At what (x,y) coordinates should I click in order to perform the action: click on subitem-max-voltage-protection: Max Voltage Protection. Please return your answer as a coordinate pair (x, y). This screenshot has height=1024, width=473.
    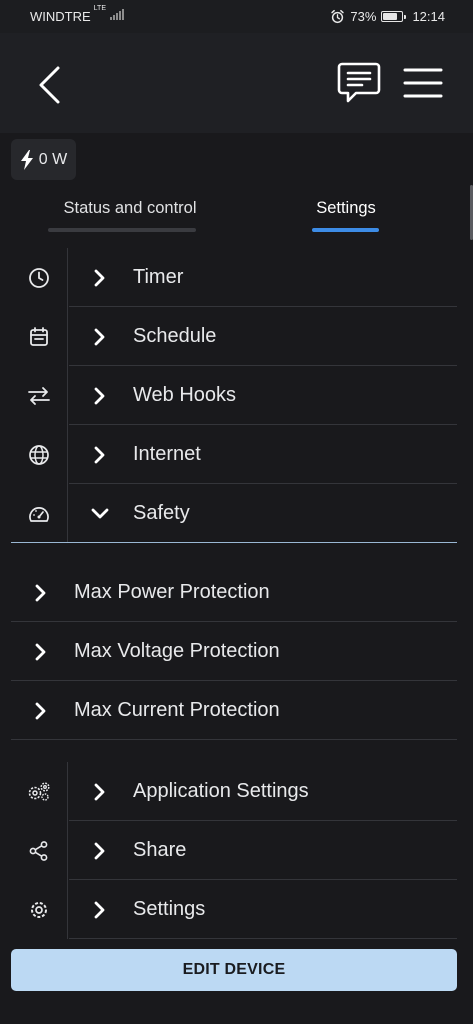
    Looking at the image, I should click on (236, 651).